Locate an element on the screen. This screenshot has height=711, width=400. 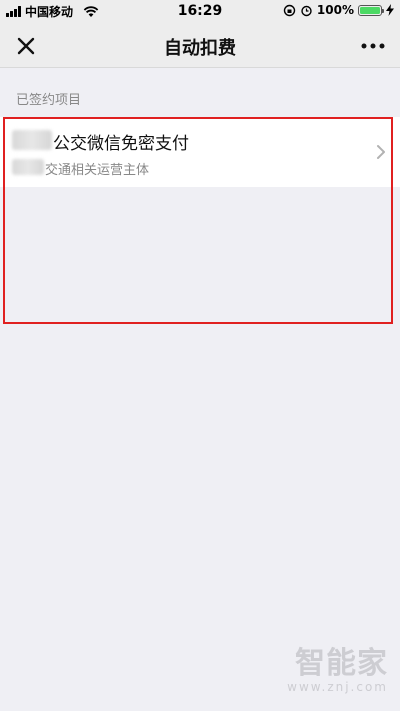
battery-fill is located at coordinates (370, 10).